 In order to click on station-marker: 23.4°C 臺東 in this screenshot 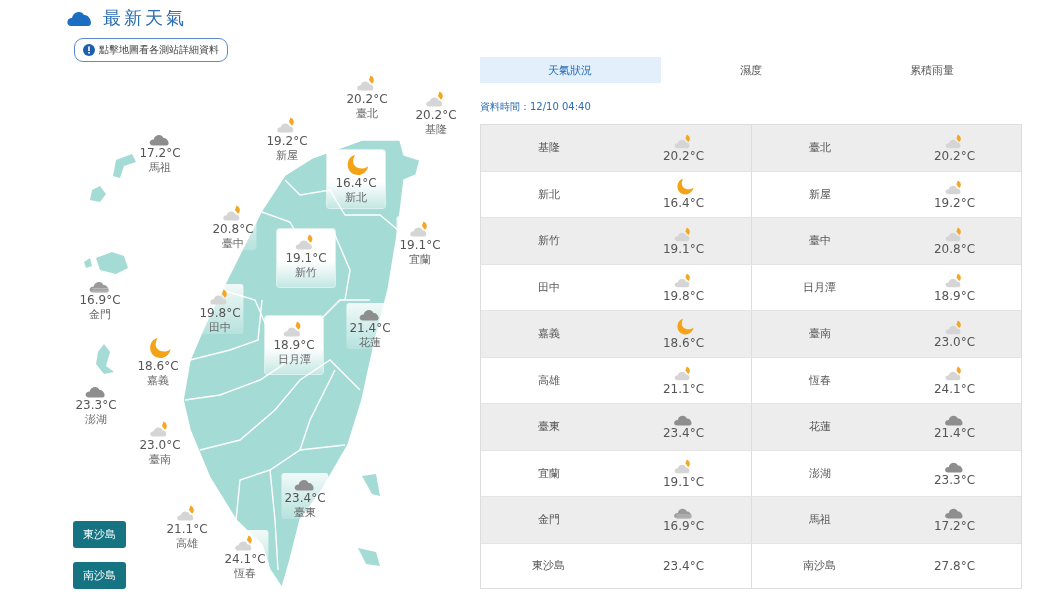, I will do `click(305, 496)`.